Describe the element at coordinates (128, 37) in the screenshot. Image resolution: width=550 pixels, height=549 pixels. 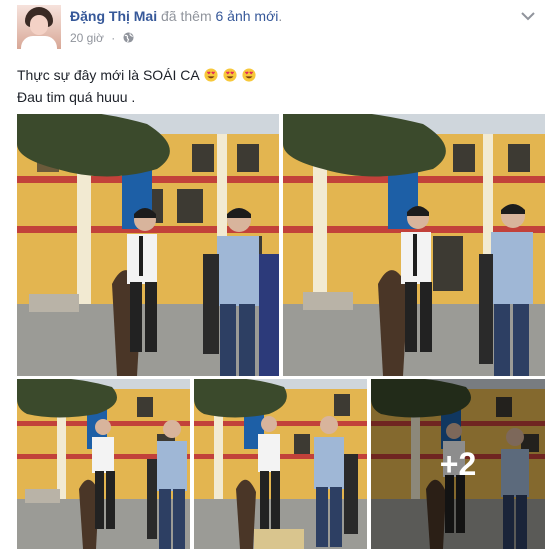
I see `globe-icon` at that location.